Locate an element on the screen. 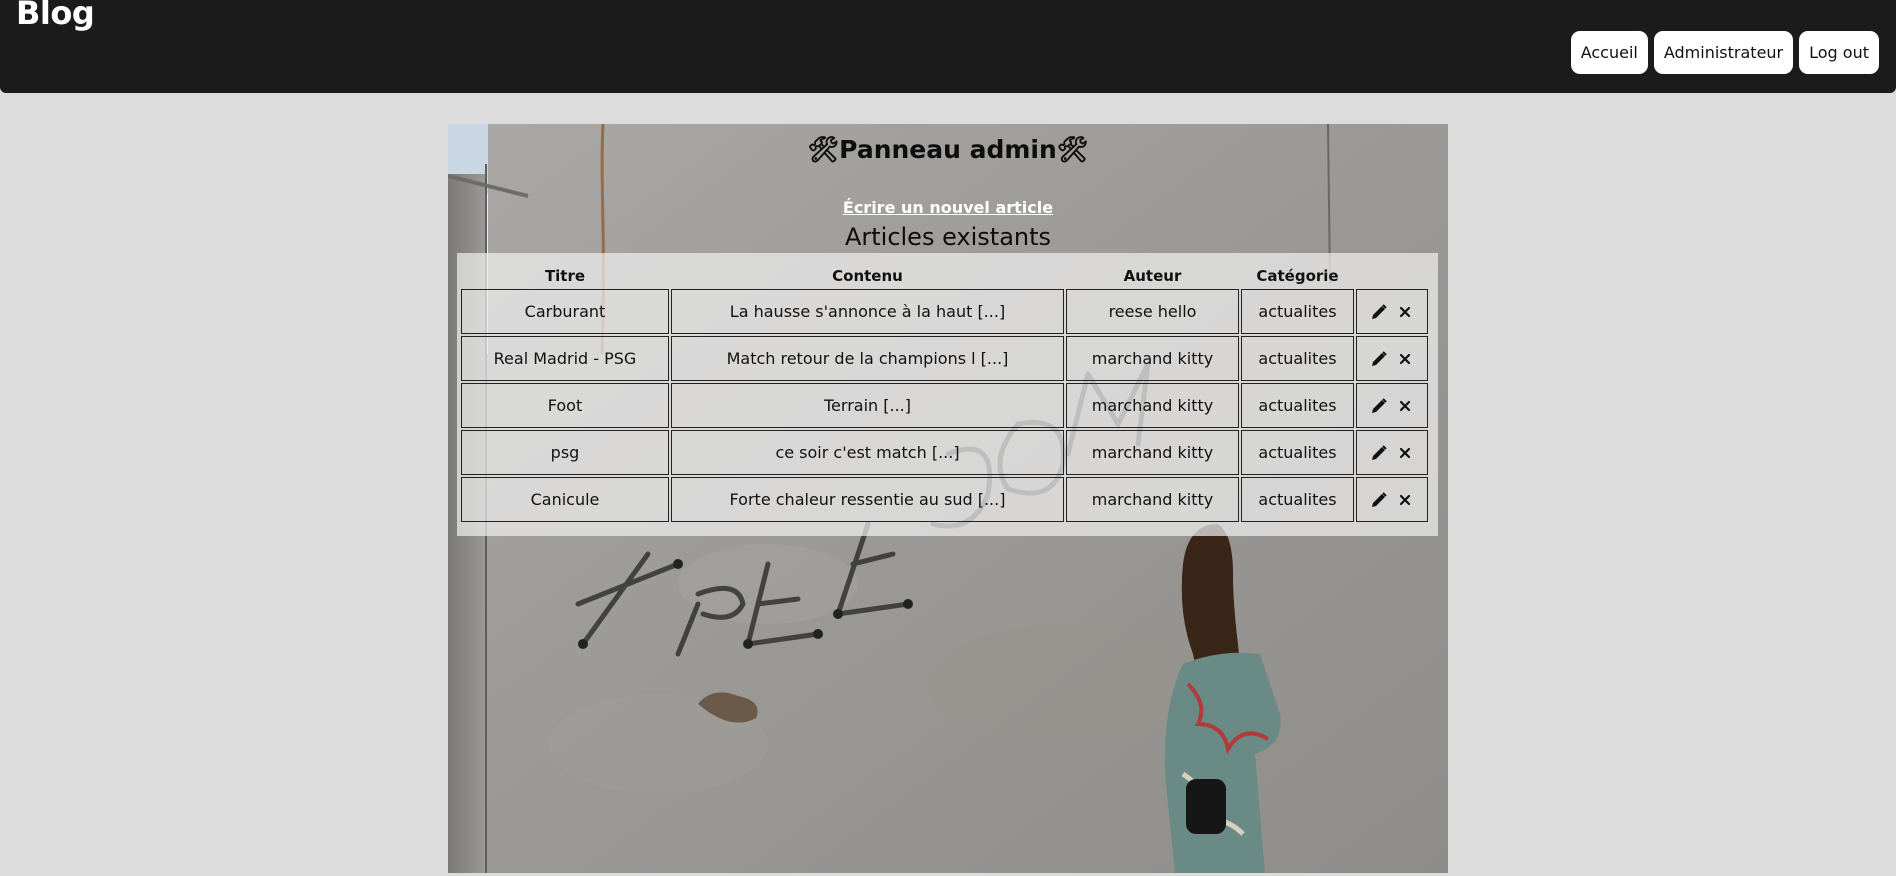 This screenshot has height=876, width=1896. cell-content: La hausse s'annonce à la haut [...] is located at coordinates (867, 311).